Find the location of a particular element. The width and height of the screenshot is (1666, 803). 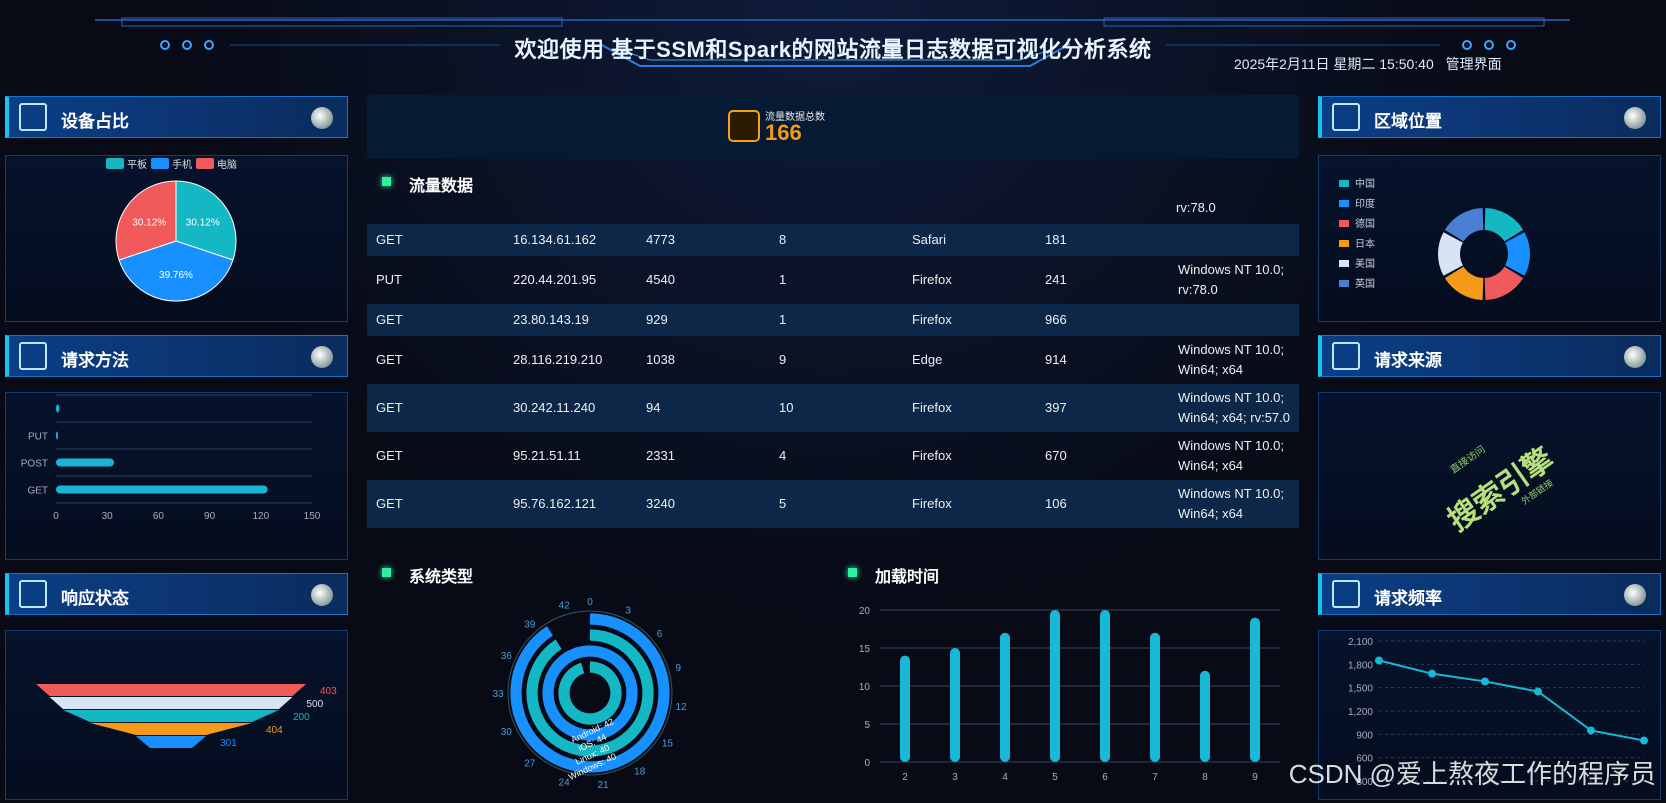

admin-link: 管理界面 is located at coordinates (1474, 64).